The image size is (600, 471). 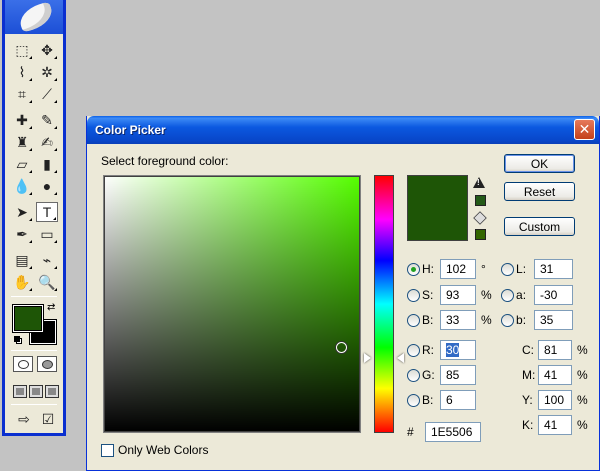 I want to click on hue-input: 102, so click(x=458, y=269).